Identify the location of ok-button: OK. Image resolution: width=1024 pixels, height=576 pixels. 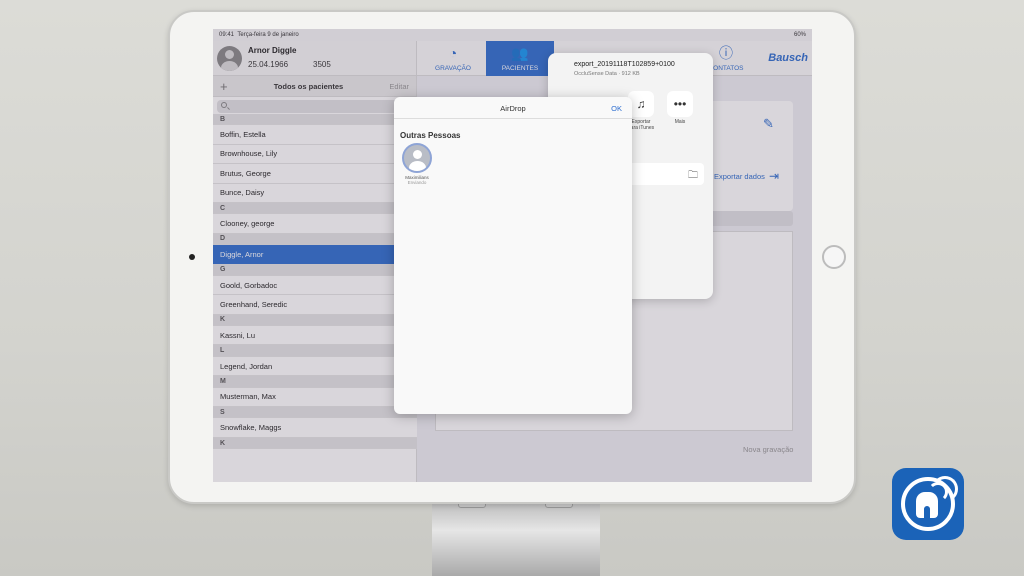
(616, 108).